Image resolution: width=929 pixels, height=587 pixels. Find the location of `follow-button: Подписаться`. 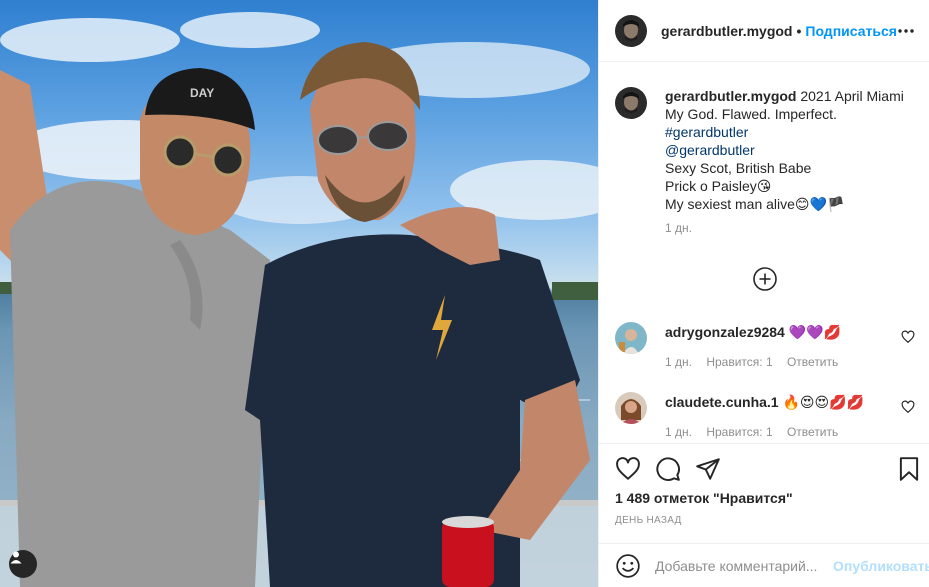

follow-button: Подписаться is located at coordinates (851, 31).